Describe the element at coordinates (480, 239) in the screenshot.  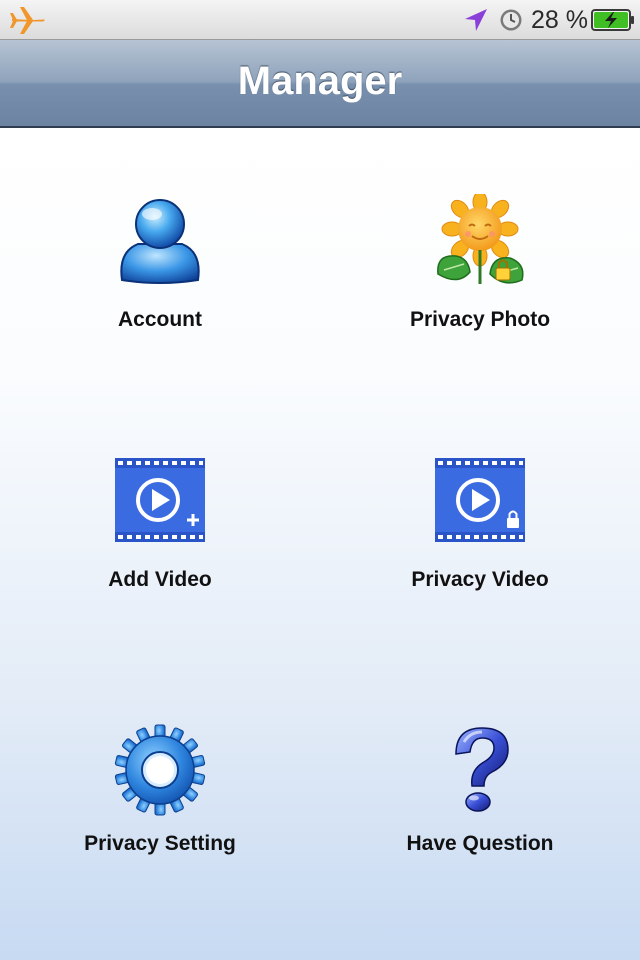
I see `sunflower-lock-icon` at that location.